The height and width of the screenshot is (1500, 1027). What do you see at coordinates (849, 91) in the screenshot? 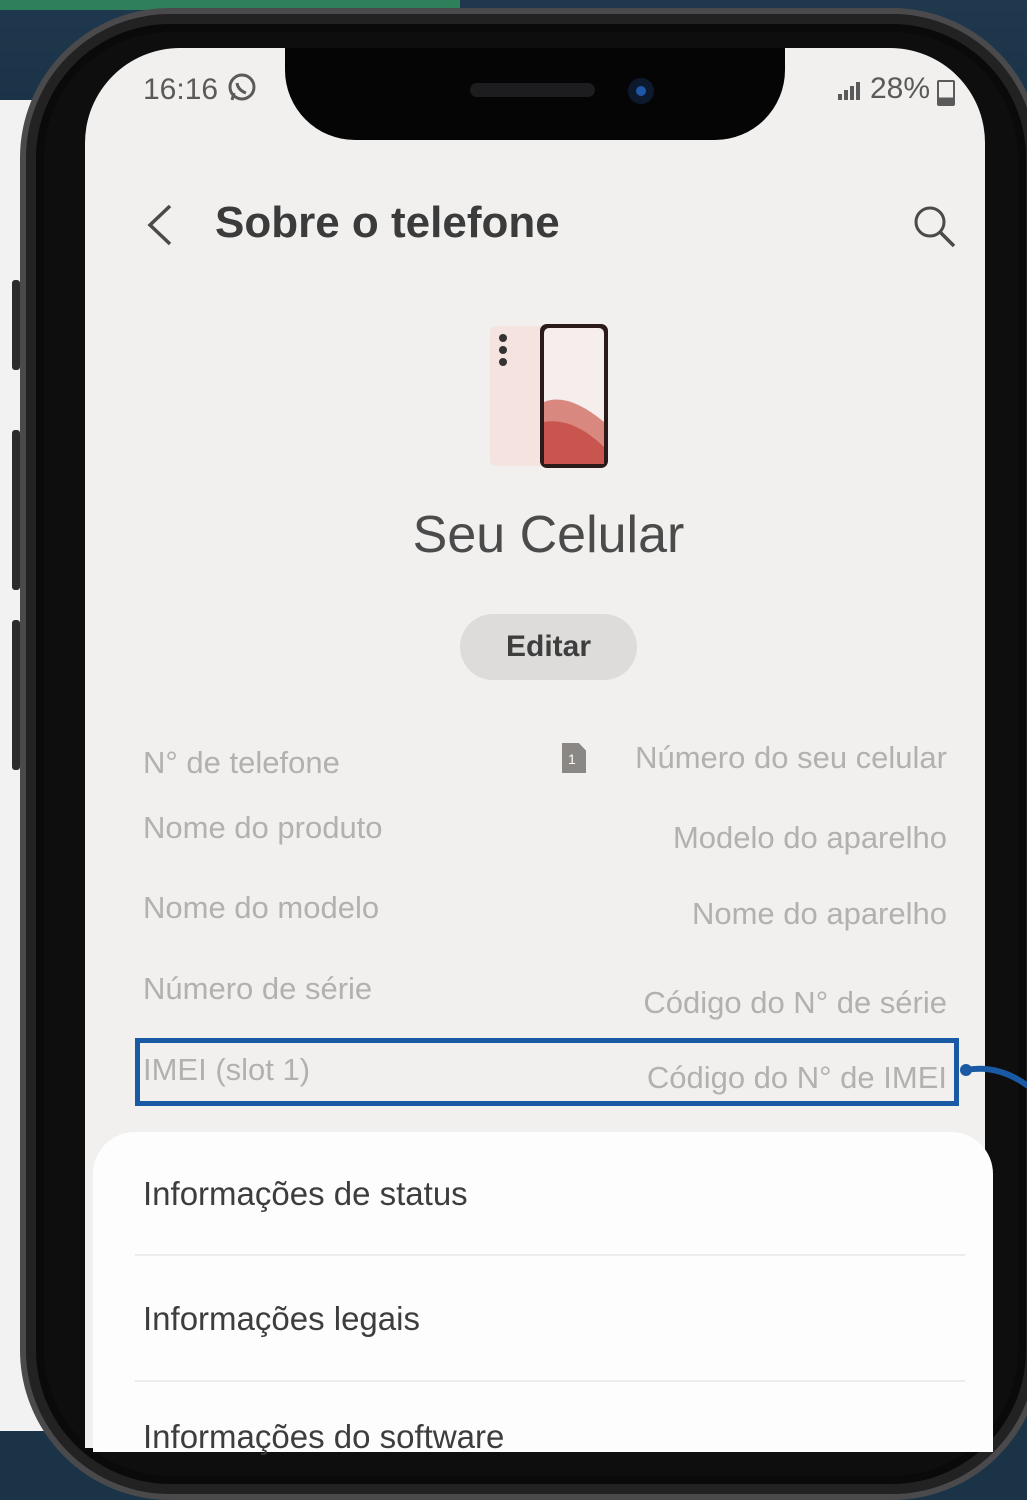
I see `signal-icon` at bounding box center [849, 91].